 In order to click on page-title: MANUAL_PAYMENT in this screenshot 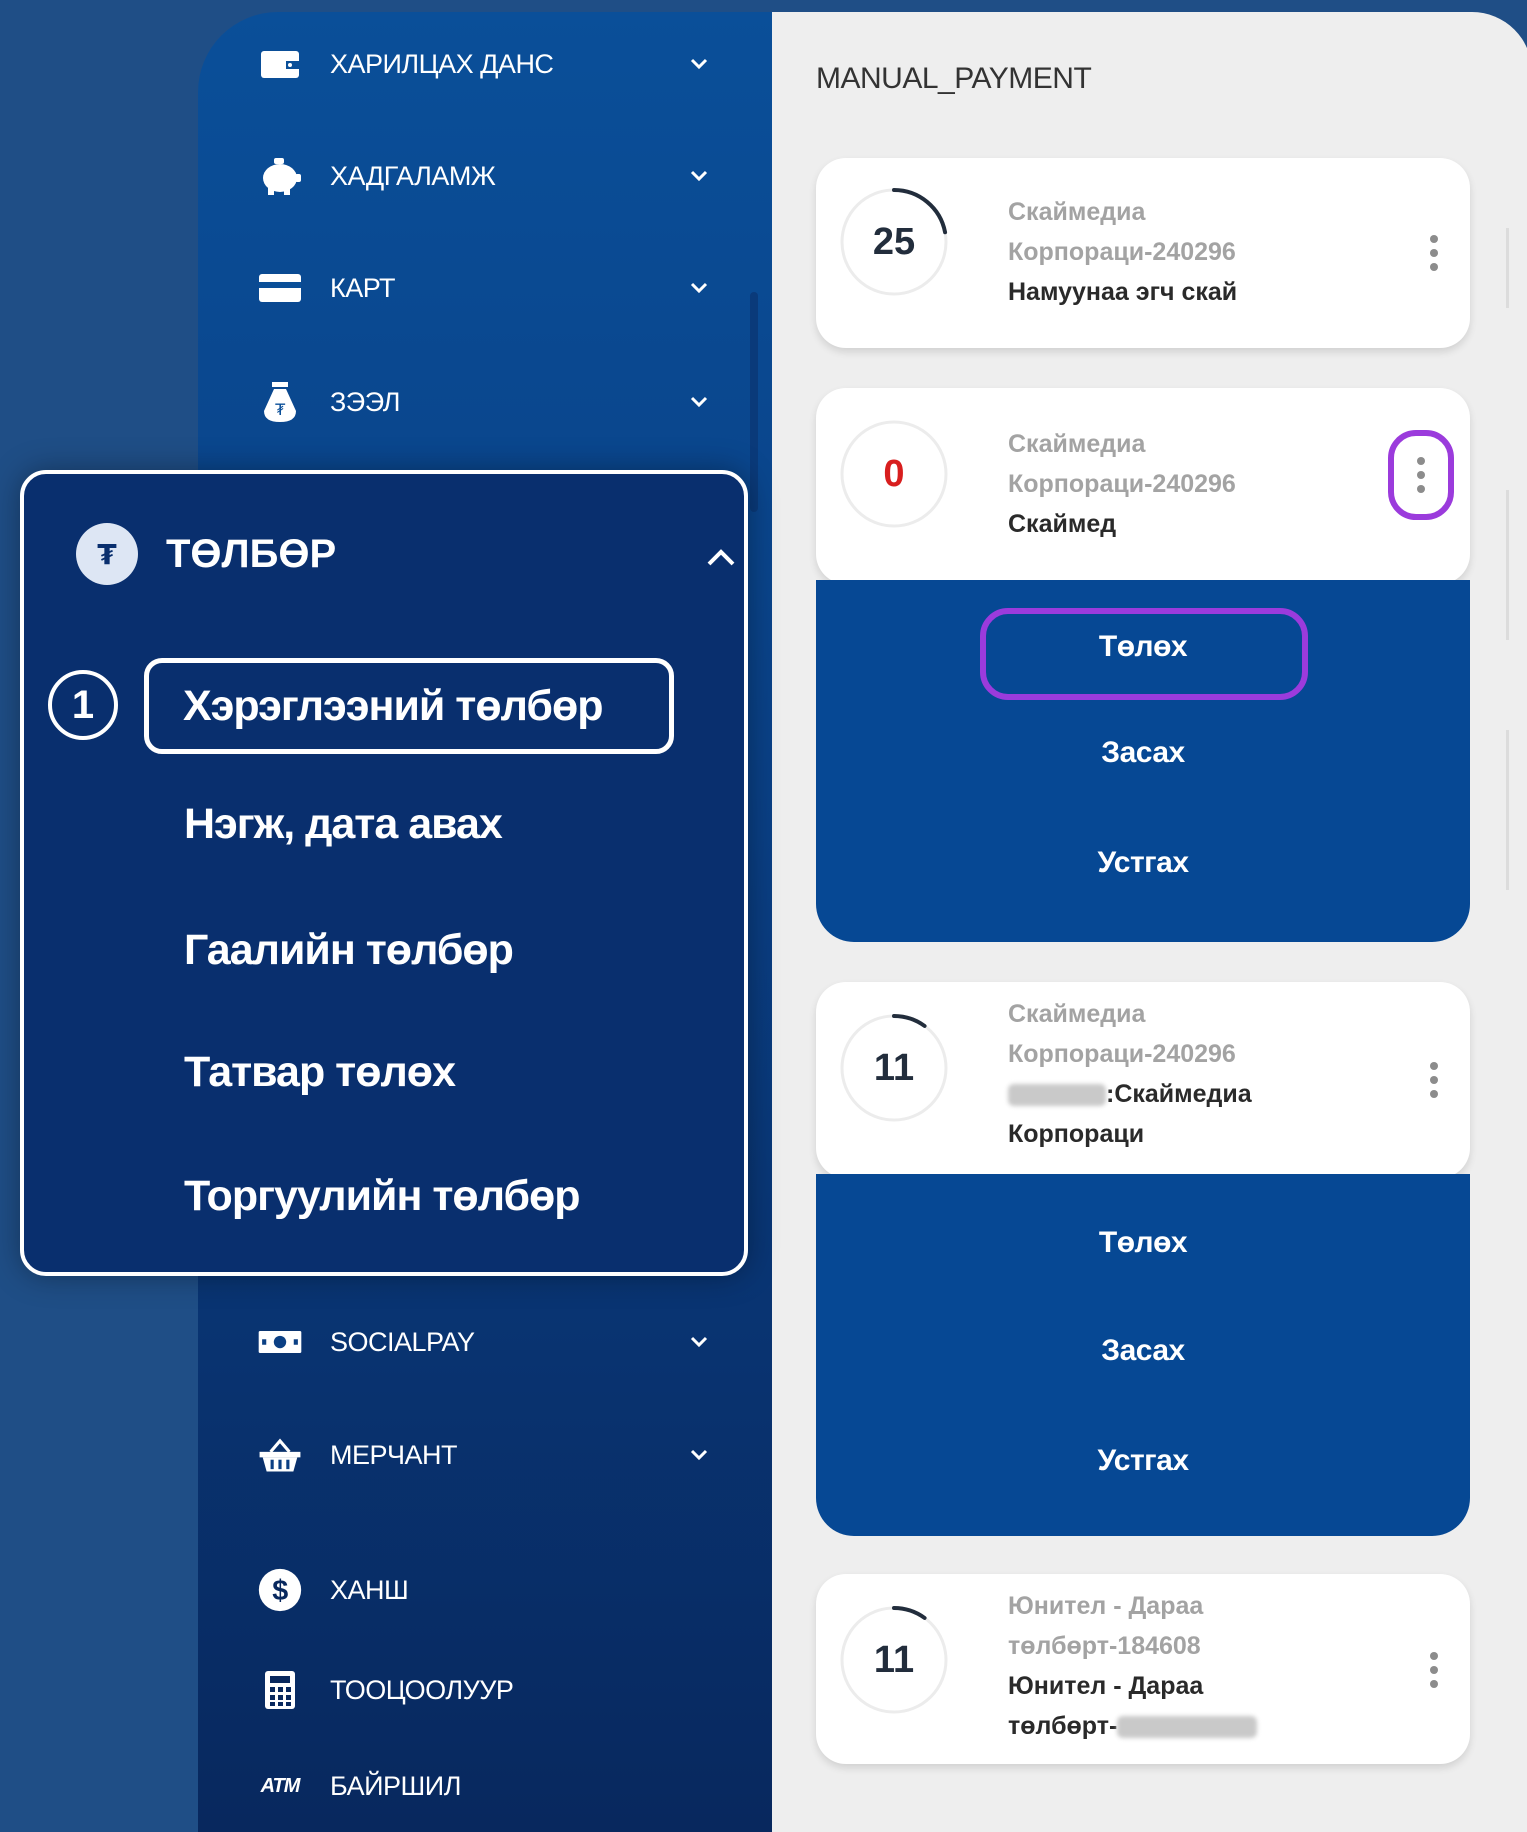, I will do `click(954, 78)`.